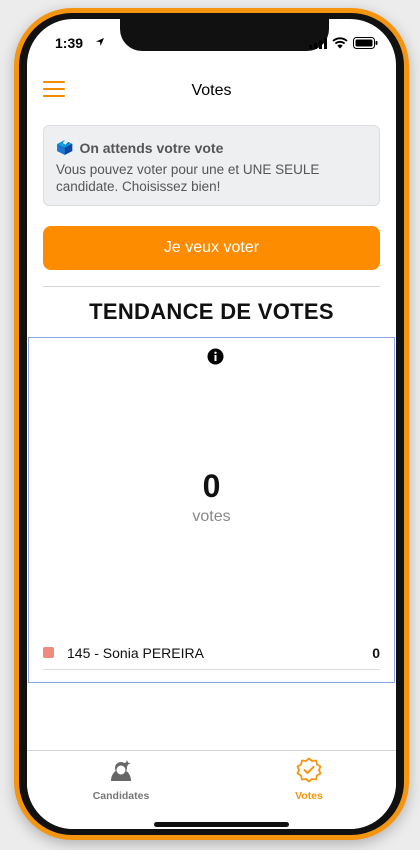 The height and width of the screenshot is (850, 420). What do you see at coordinates (135, 653) in the screenshot?
I see `legend-label: 145 - Sonia PEREIRA` at bounding box center [135, 653].